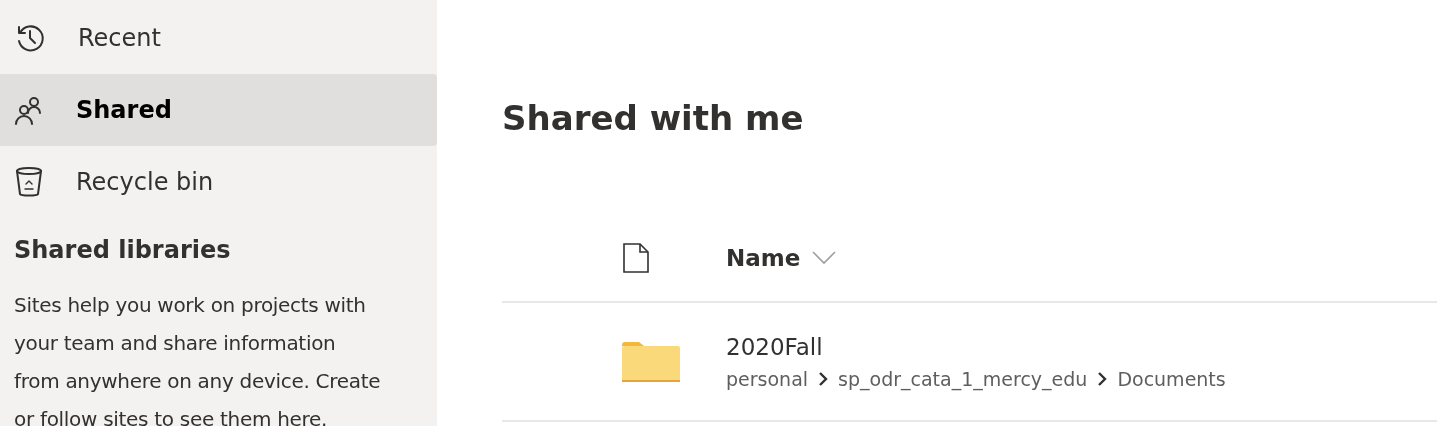 The width and height of the screenshot is (1437, 426). Describe the element at coordinates (197, 359) in the screenshot. I see `description-text: Sites help you work on projects with your team and share information from anywhere on any device. Create or follow sites to see them here.` at that location.